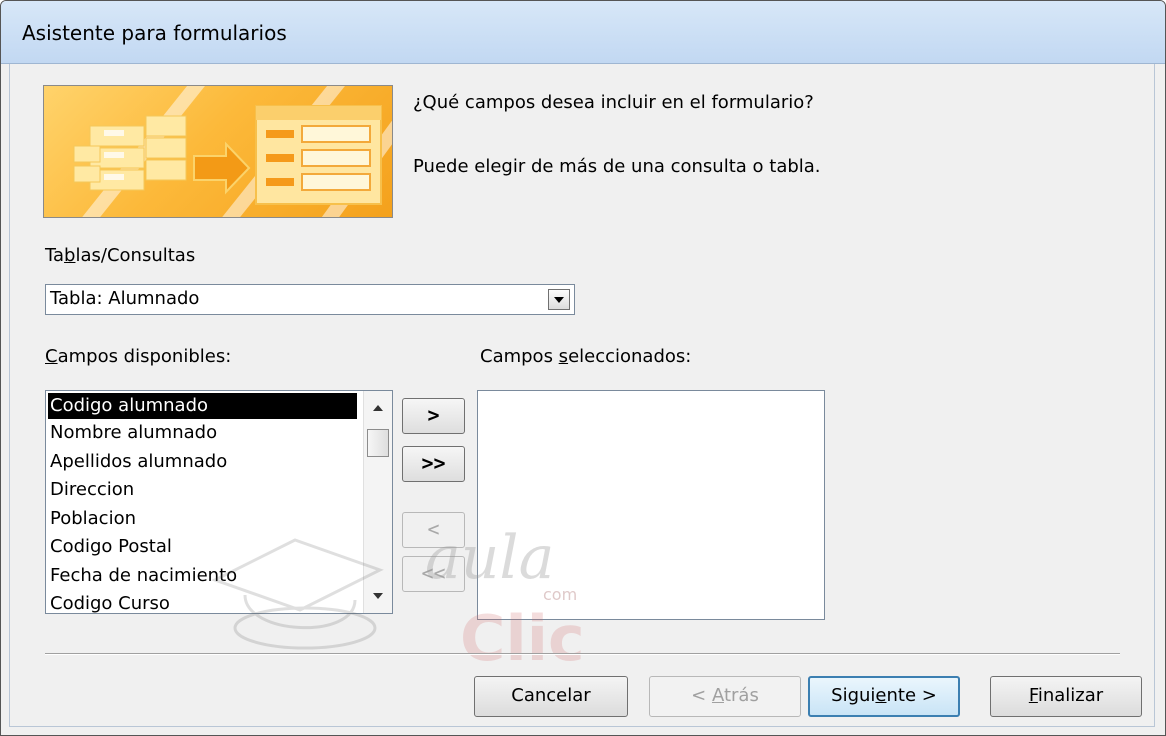 The height and width of the screenshot is (736, 1166). What do you see at coordinates (433, 574) in the screenshot?
I see `remove-all-fields-button: <<` at bounding box center [433, 574].